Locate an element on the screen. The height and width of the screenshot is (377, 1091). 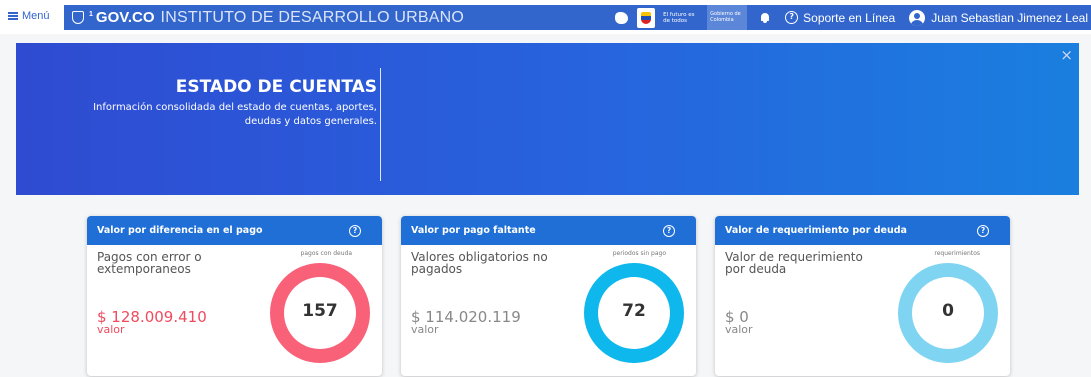
user-avatar-icon is located at coordinates (917, 17).